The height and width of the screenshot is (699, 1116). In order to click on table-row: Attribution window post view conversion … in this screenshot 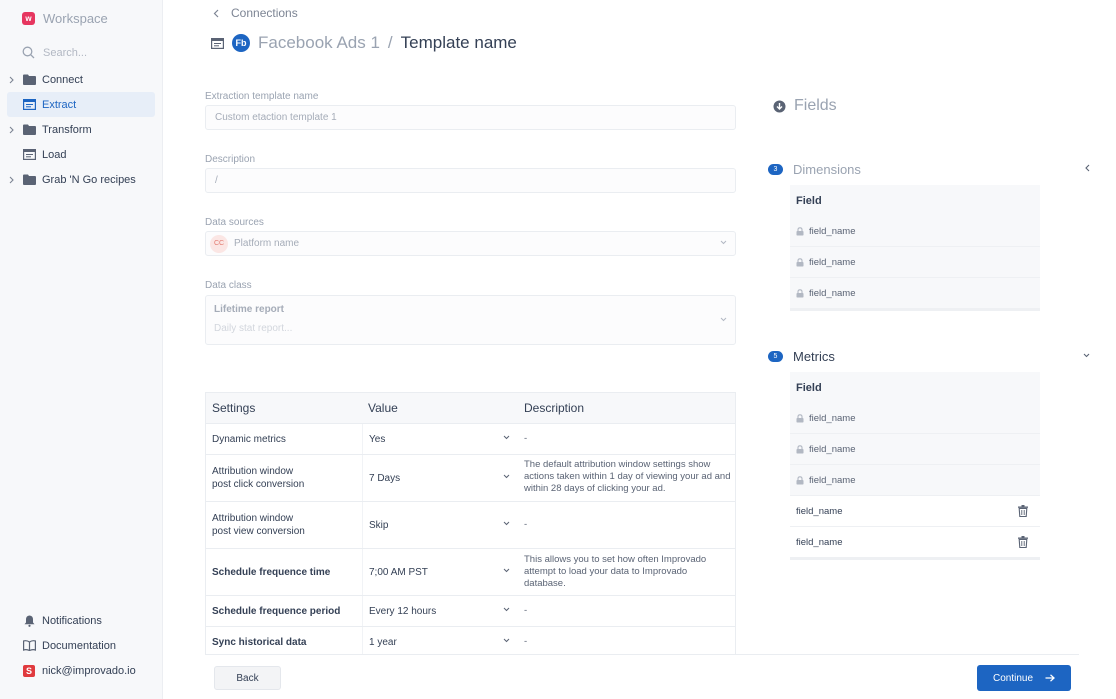, I will do `click(470, 525)`.